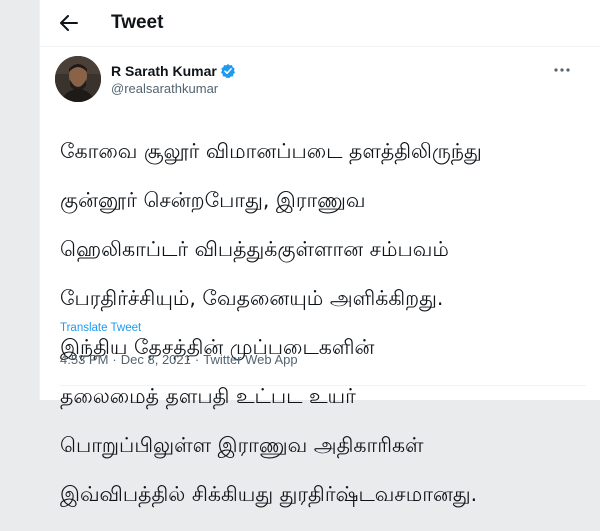 The image size is (600, 531). What do you see at coordinates (242, 444) in the screenshot?
I see `tweet-text-line: பொறுப்பிலுள்ள இராணுவ அதிகாரிகள்` at bounding box center [242, 444].